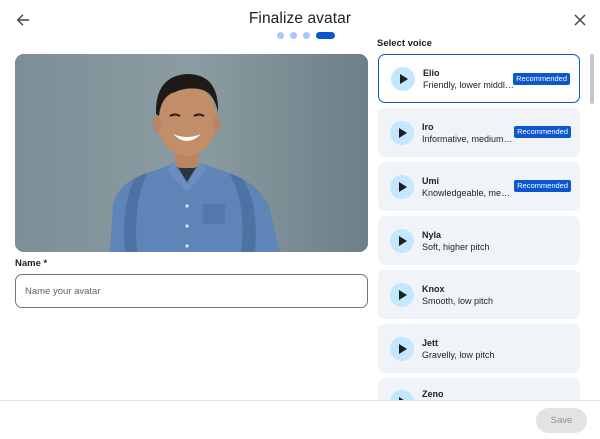  I want to click on voice-name: Zeno, so click(433, 394).